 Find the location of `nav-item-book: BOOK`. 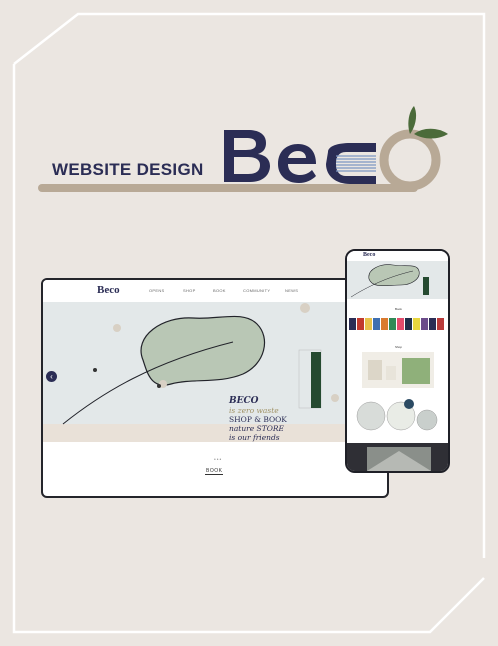

nav-item-book: BOOK is located at coordinates (219, 290).